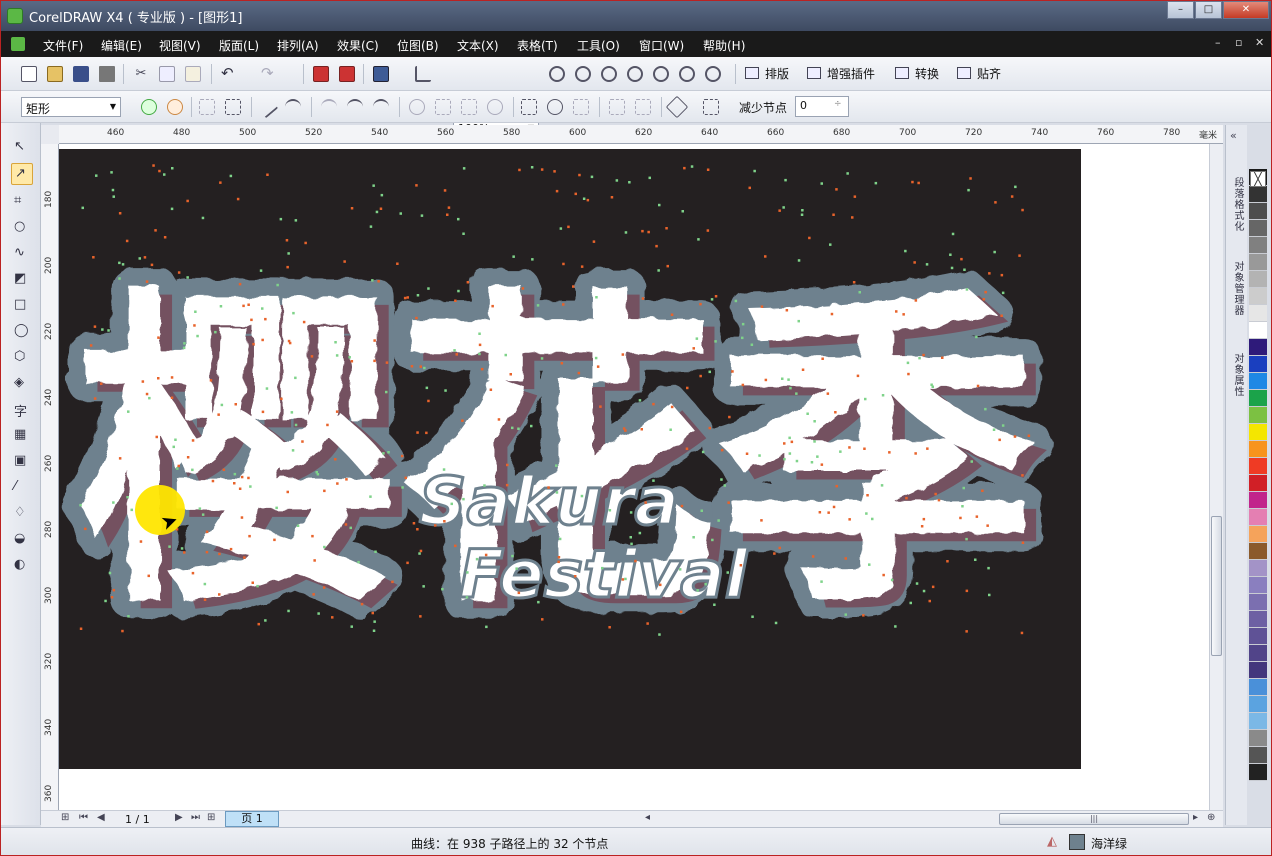 The image size is (1272, 856). Describe the element at coordinates (423, 74) in the screenshot. I see `welcome-screen-icon` at that location.